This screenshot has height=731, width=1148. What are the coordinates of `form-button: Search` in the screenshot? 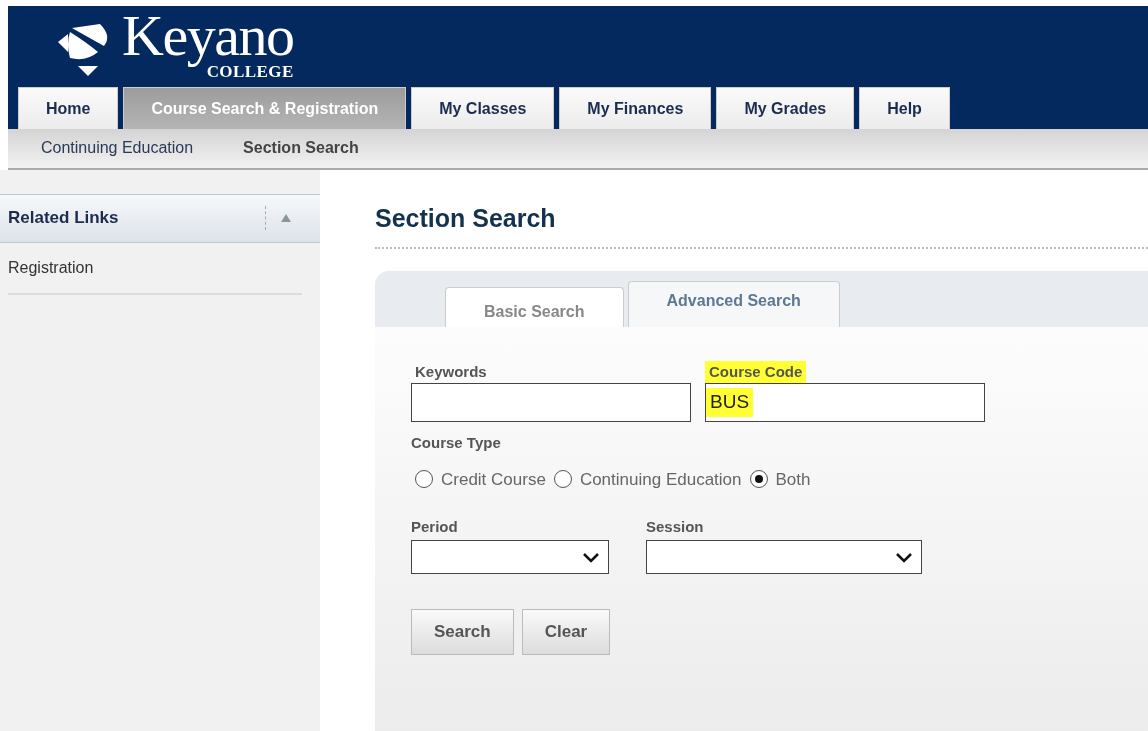 It's located at (462, 632).